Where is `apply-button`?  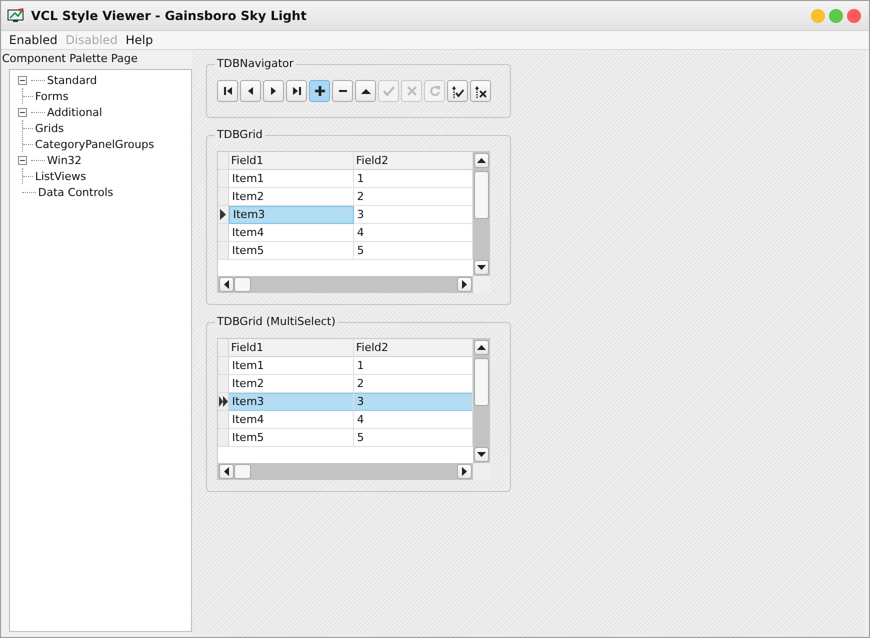
apply-button is located at coordinates (457, 91).